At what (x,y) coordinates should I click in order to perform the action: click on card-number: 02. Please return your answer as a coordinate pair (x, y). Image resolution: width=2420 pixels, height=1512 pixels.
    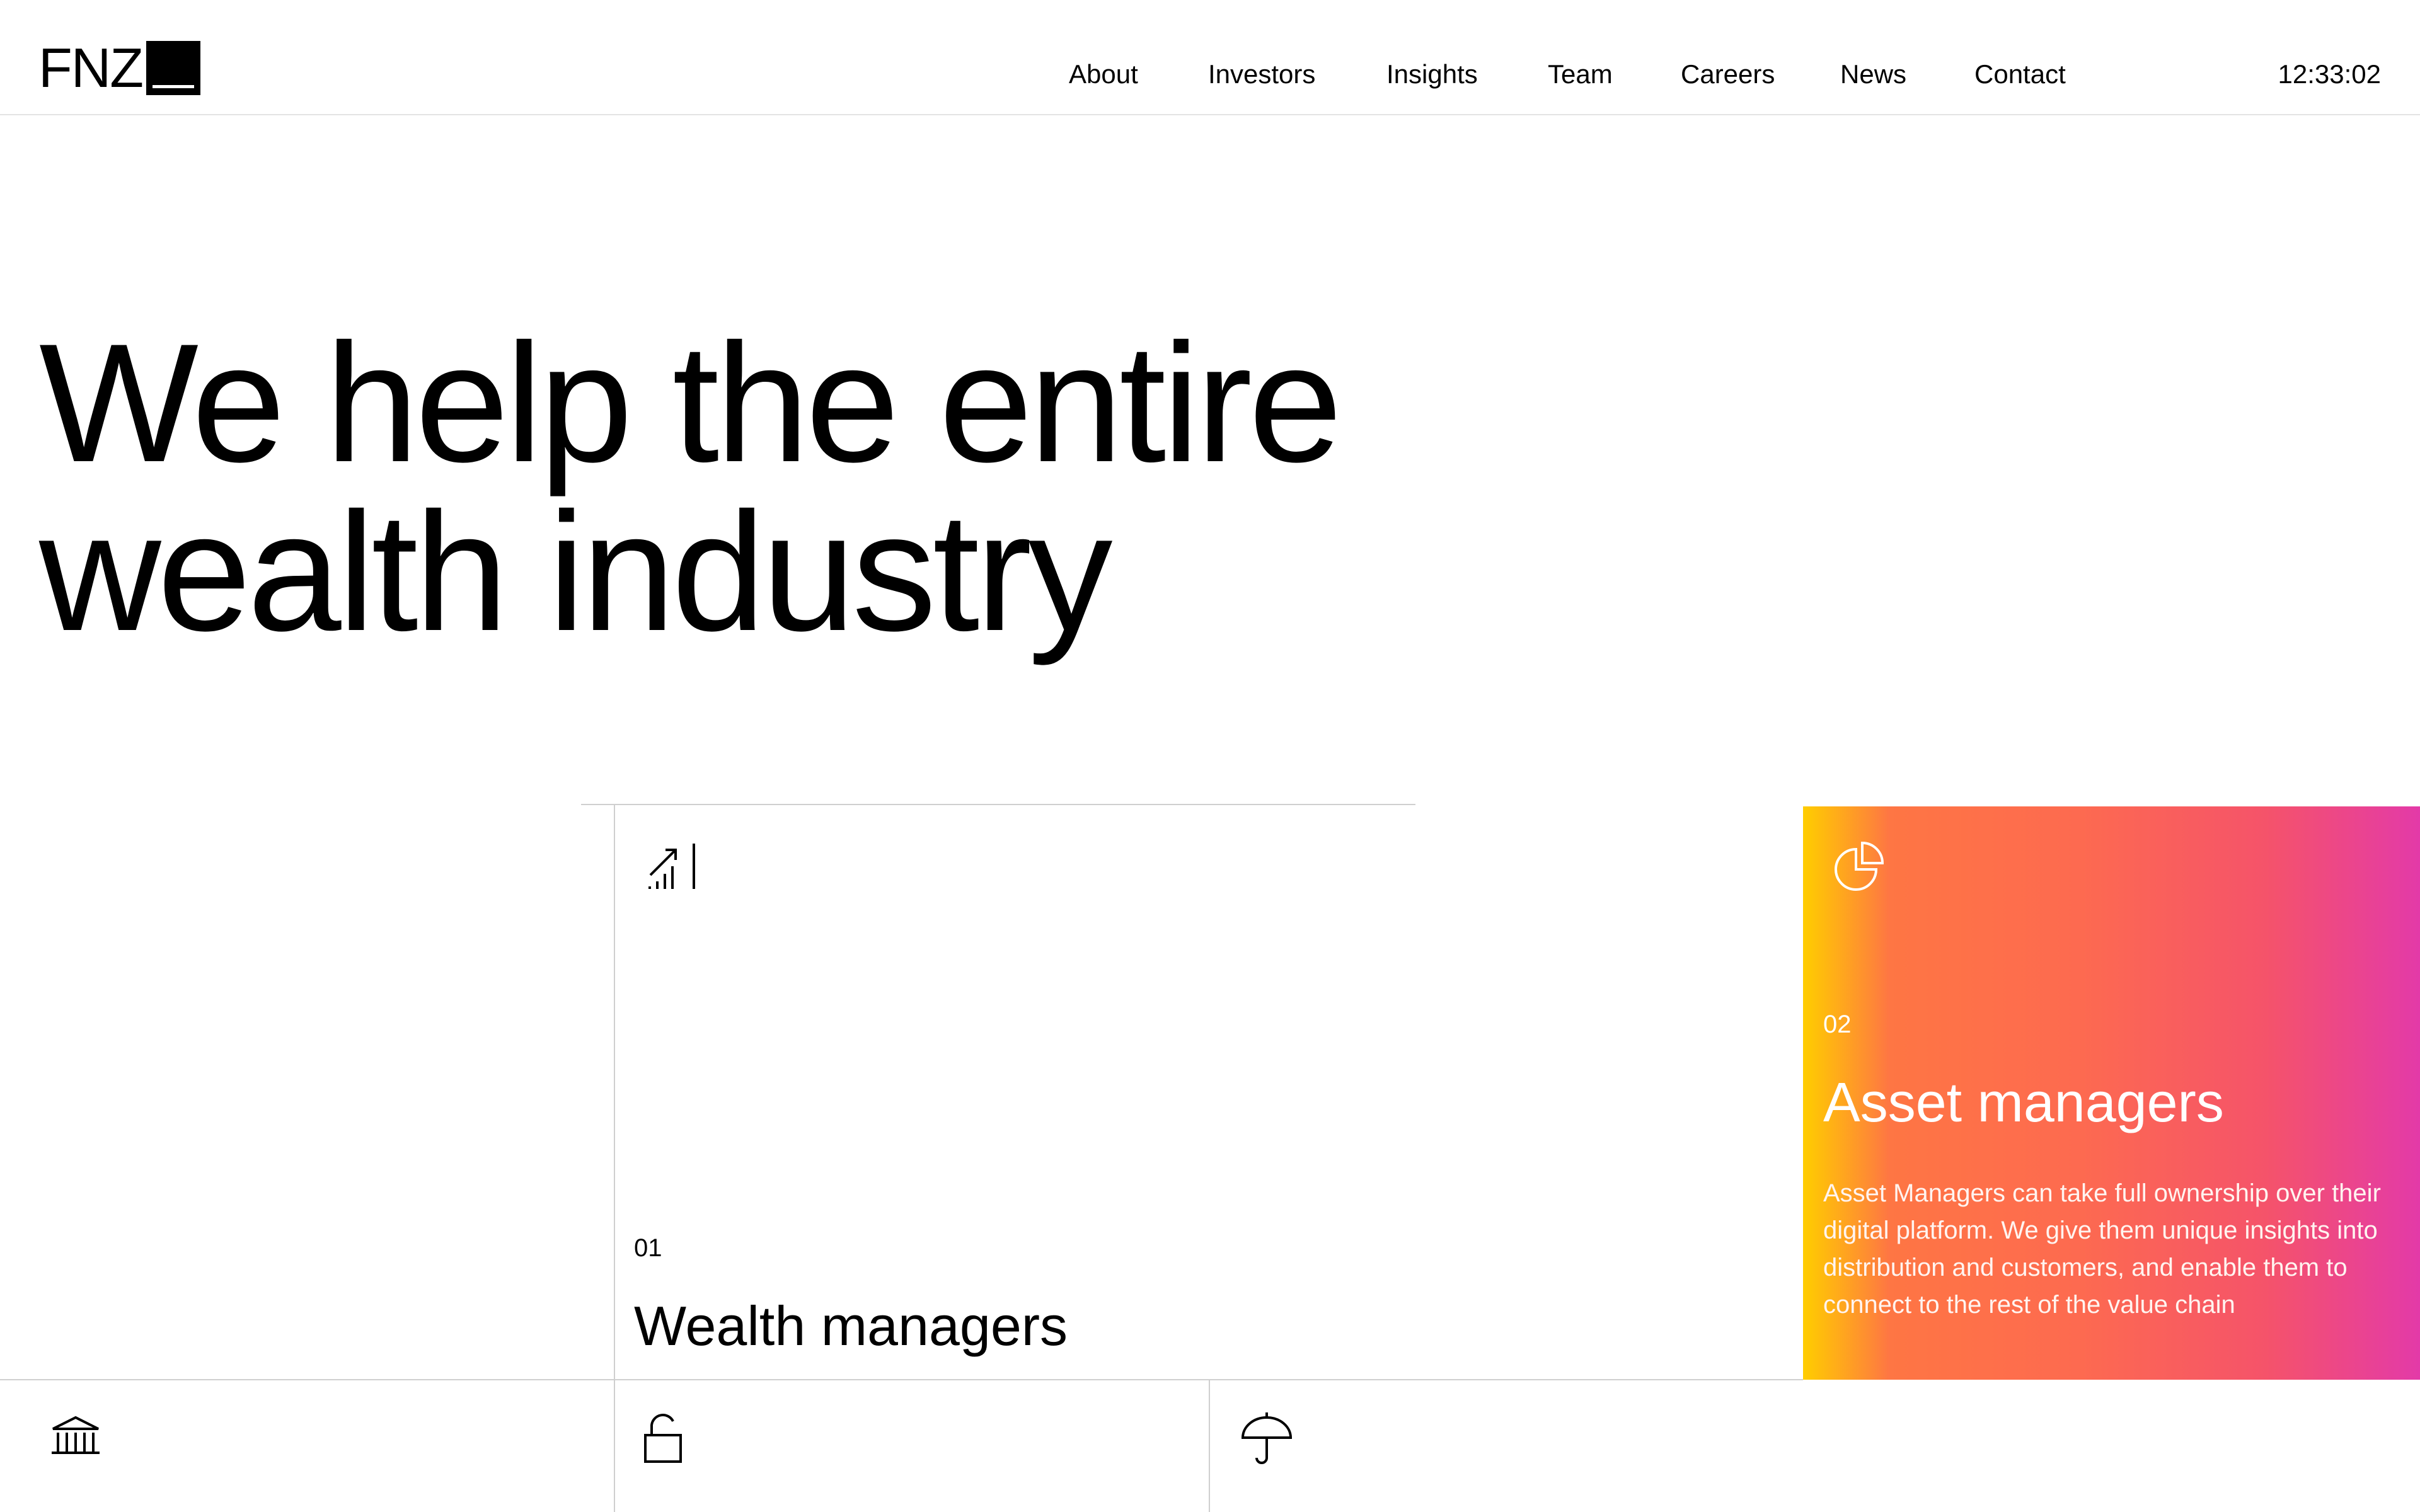
    Looking at the image, I should click on (1838, 1024).